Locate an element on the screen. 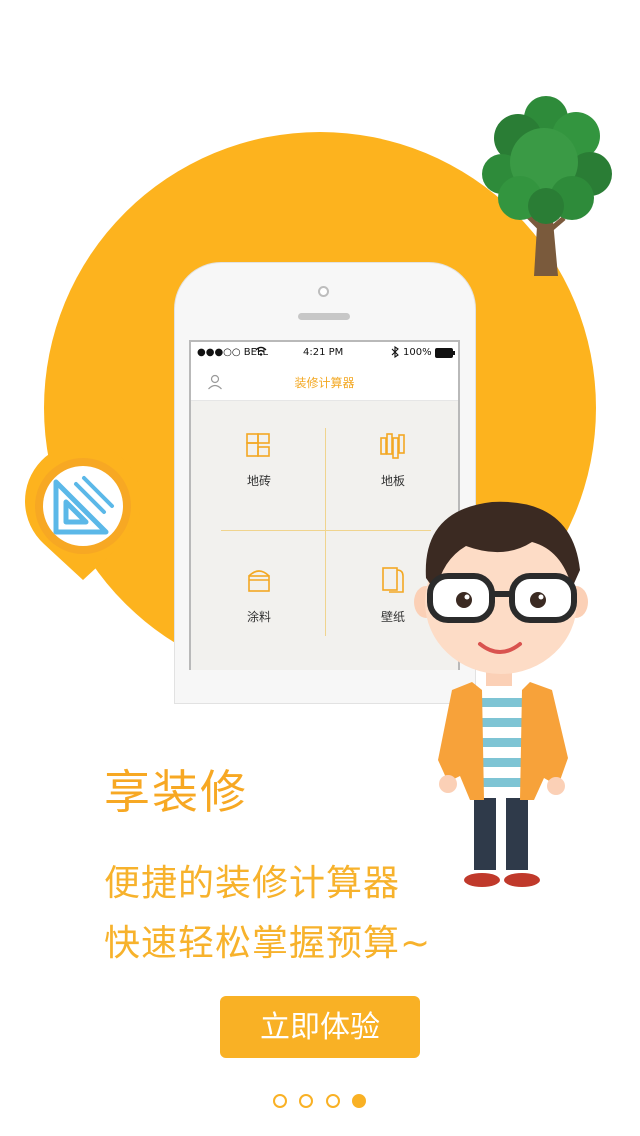 Image resolution: width=640 pixels, height=1136 pixels. subtitle-line-1: 便捷的装修计算器 is located at coordinates (252, 883).